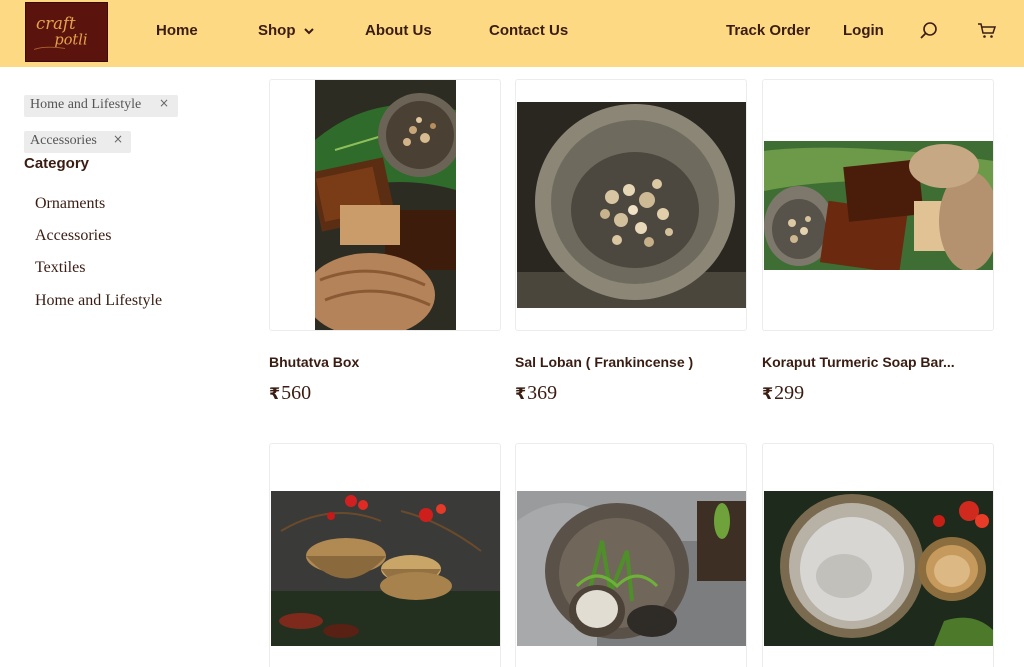 The height and width of the screenshot is (667, 1024). I want to click on nav-login-link: Login, so click(863, 30).